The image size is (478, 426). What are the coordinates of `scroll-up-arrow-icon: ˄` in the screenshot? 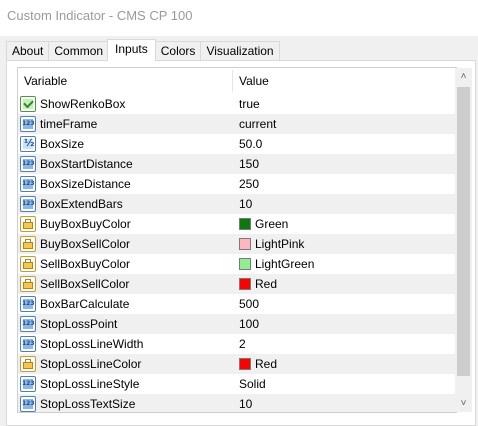 It's located at (463, 76).